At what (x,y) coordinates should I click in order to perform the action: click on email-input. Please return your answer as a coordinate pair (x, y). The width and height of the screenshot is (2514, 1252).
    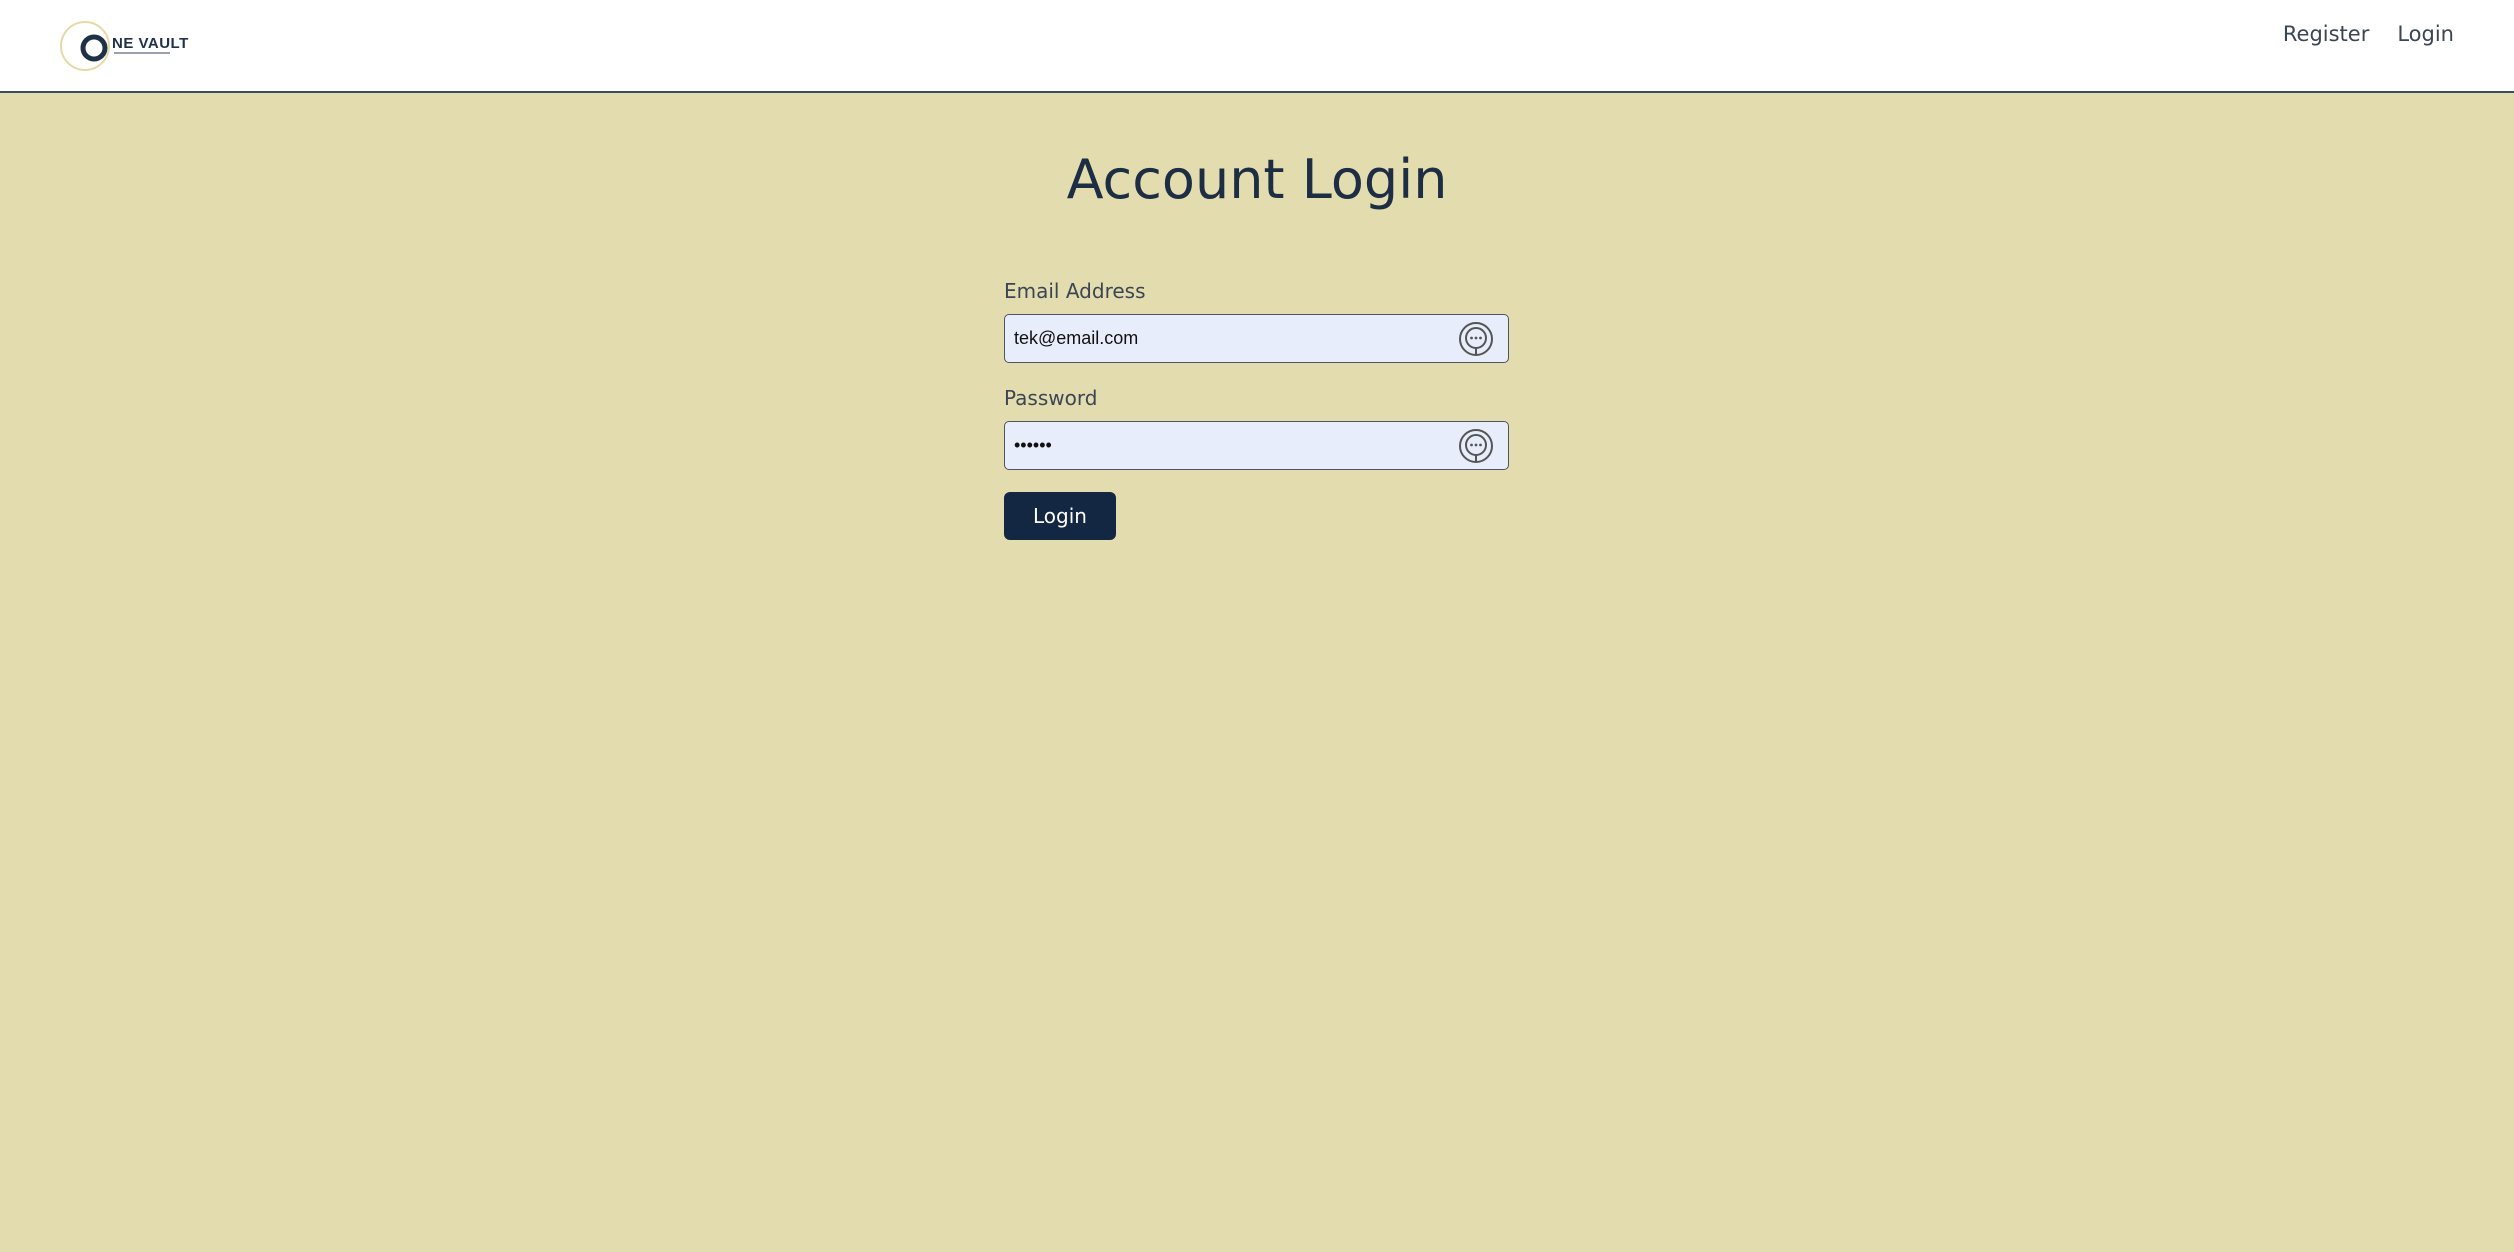
    Looking at the image, I should click on (1256, 338).